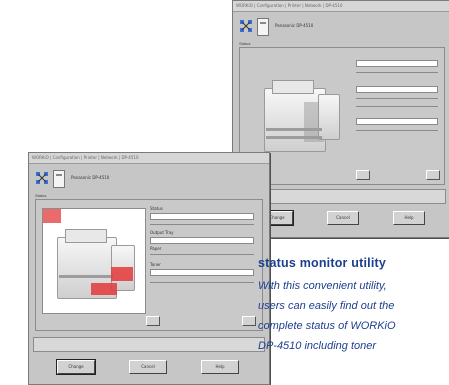  Describe the element at coordinates (322, 263) in the screenshot. I see `caption-title: status monitor utility` at that location.